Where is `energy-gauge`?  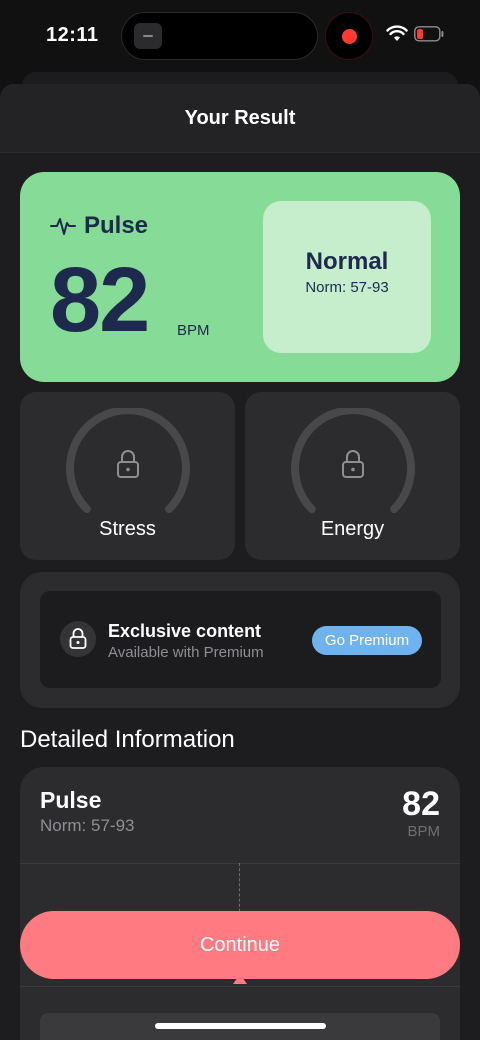 energy-gauge is located at coordinates (353, 461).